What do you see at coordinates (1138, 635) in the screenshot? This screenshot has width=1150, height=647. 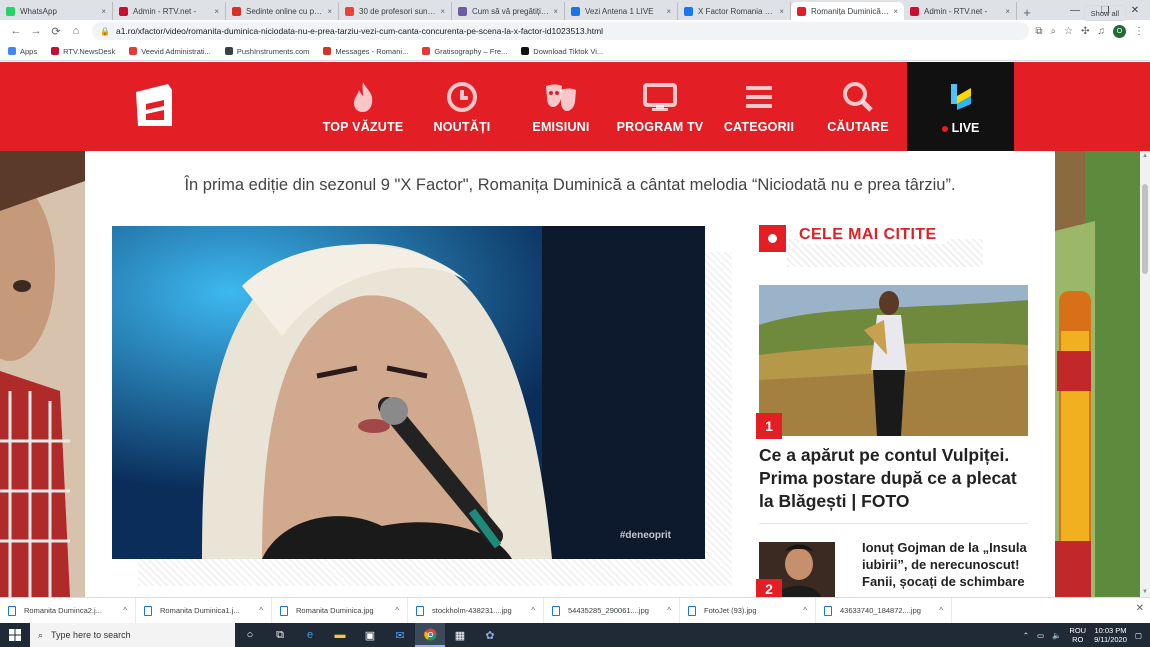 I see `notifications-icon: ▢` at bounding box center [1138, 635].